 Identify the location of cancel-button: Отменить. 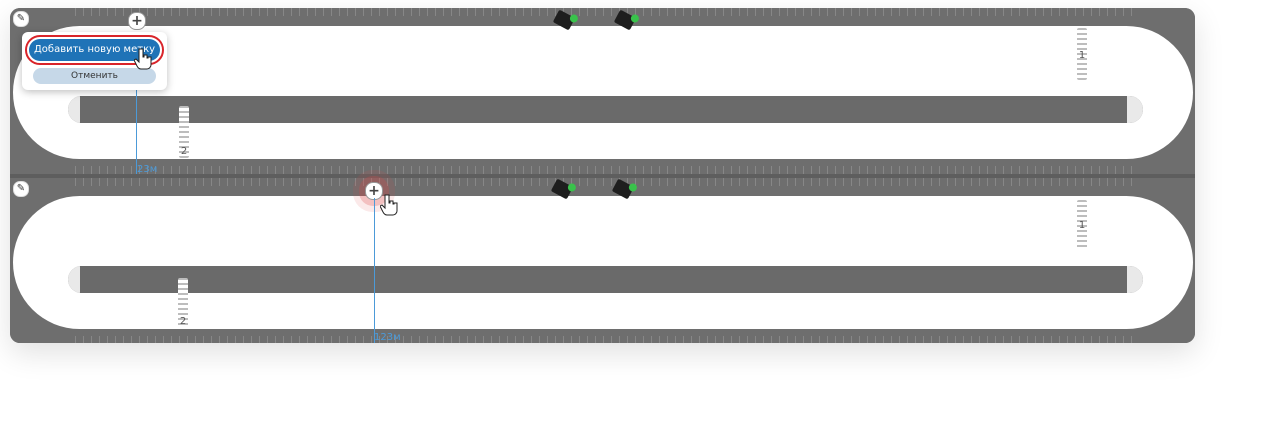
(94, 76).